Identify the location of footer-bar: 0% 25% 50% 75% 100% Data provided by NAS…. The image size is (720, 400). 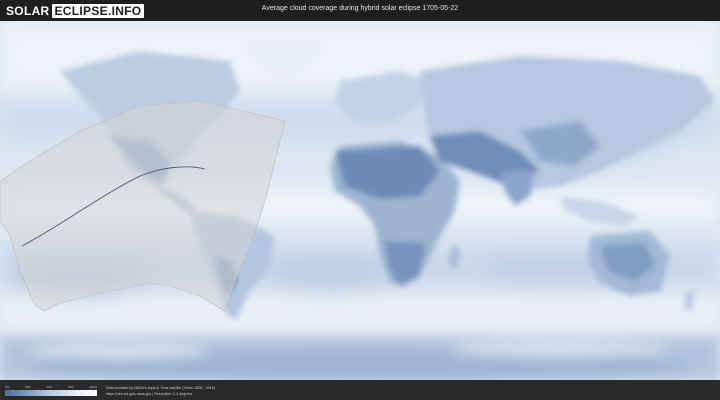
(360, 390).